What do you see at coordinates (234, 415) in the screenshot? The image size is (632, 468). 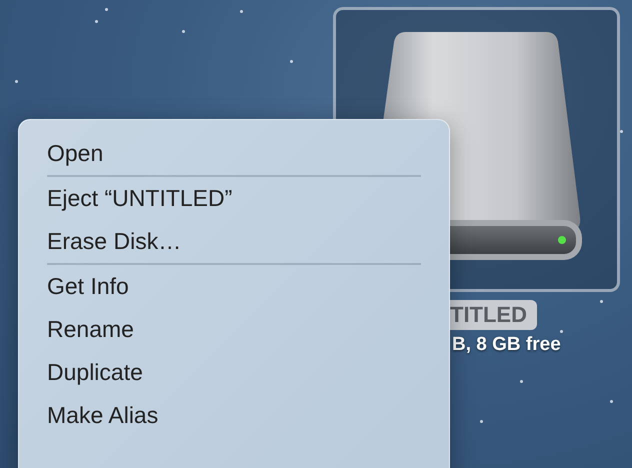 I see `menu-item: Make Alias` at bounding box center [234, 415].